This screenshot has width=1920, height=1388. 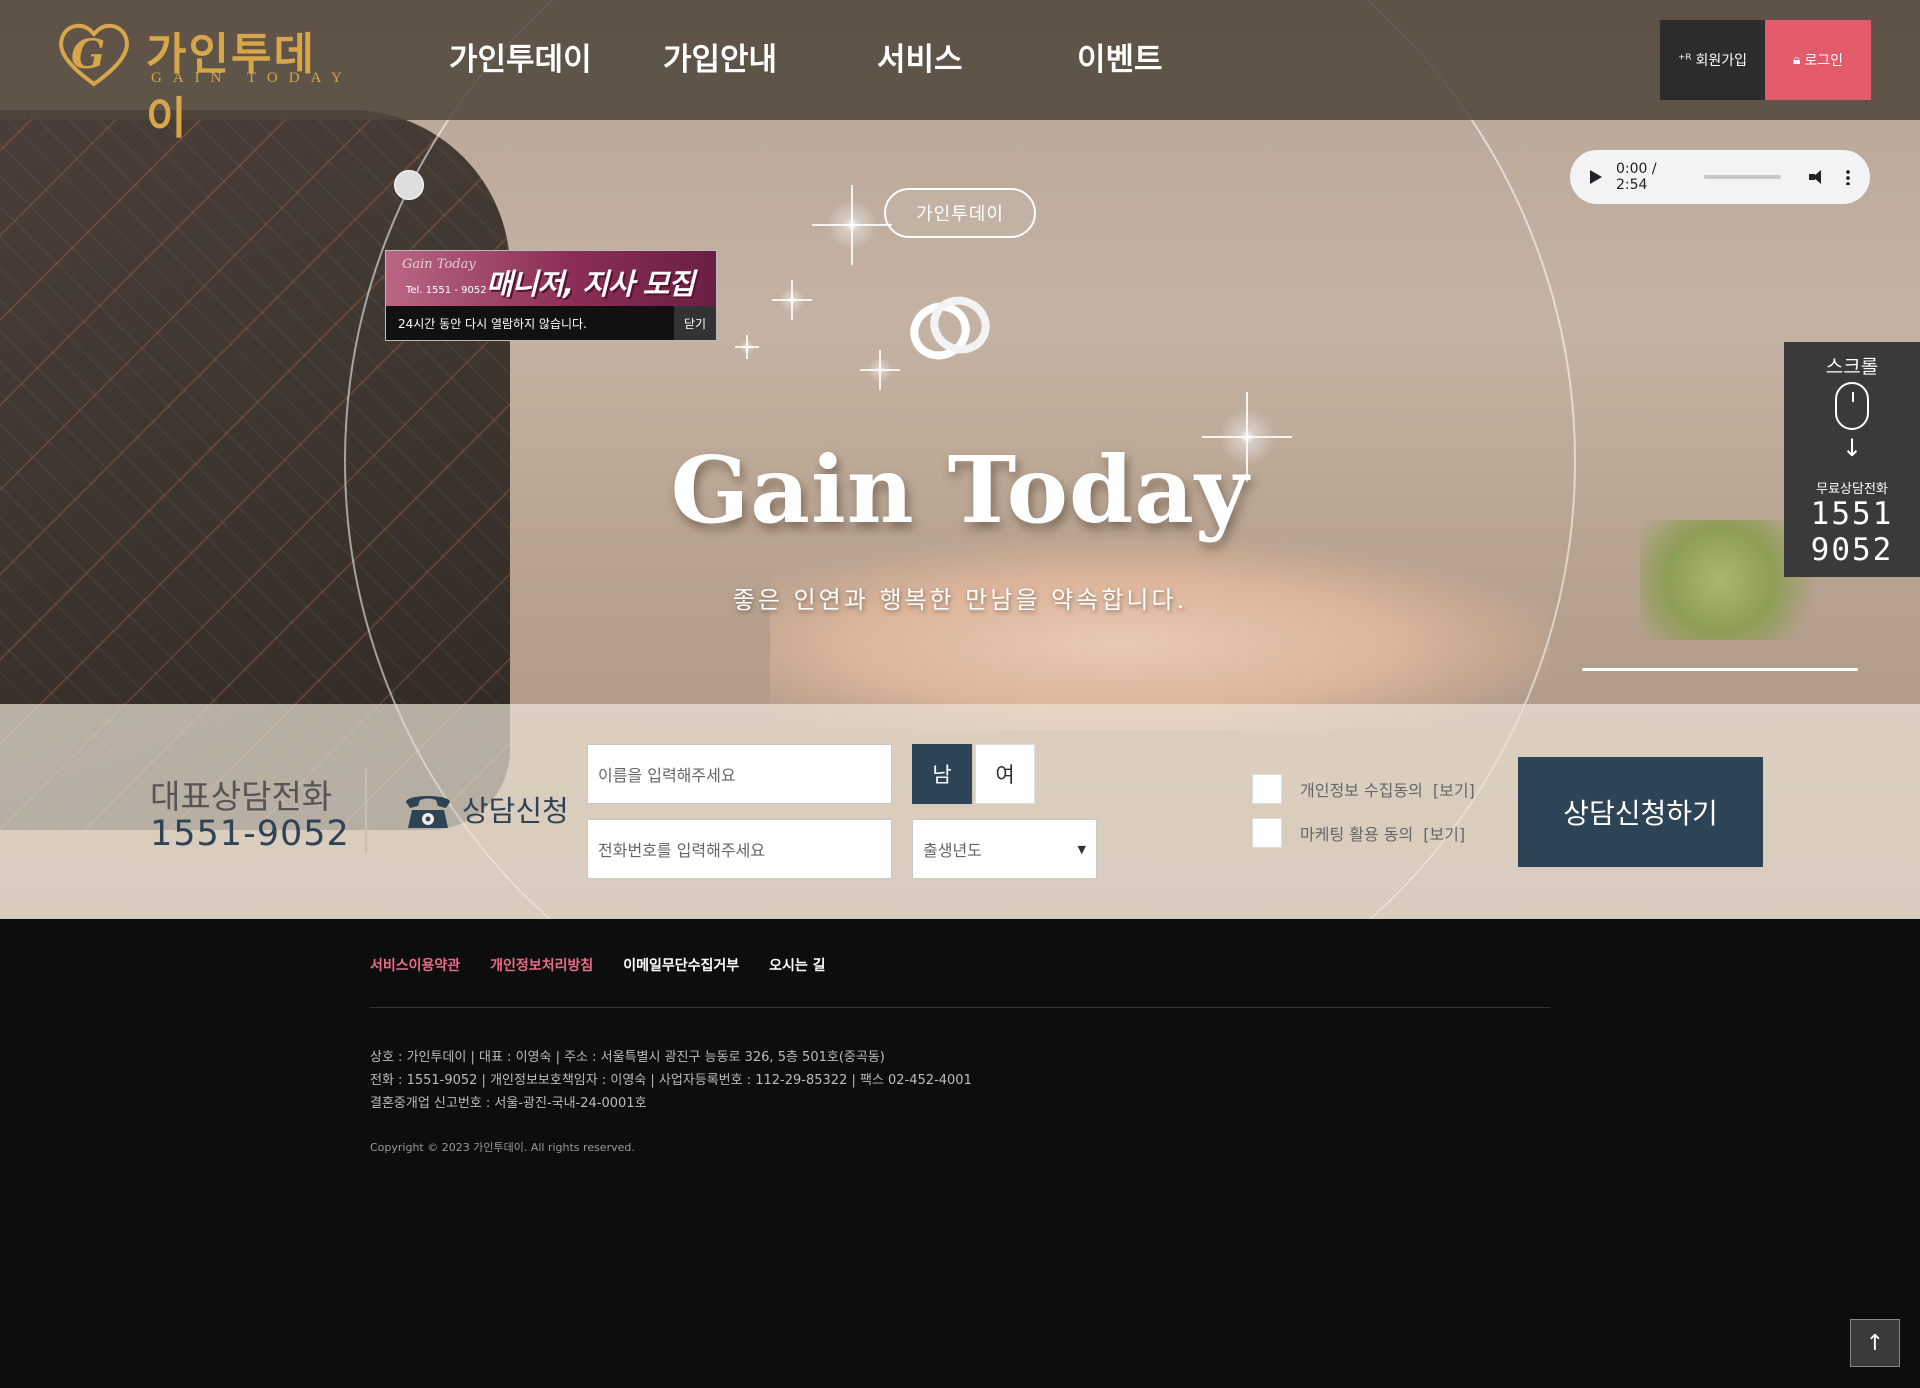 I want to click on volume-icon, so click(x=1817, y=177).